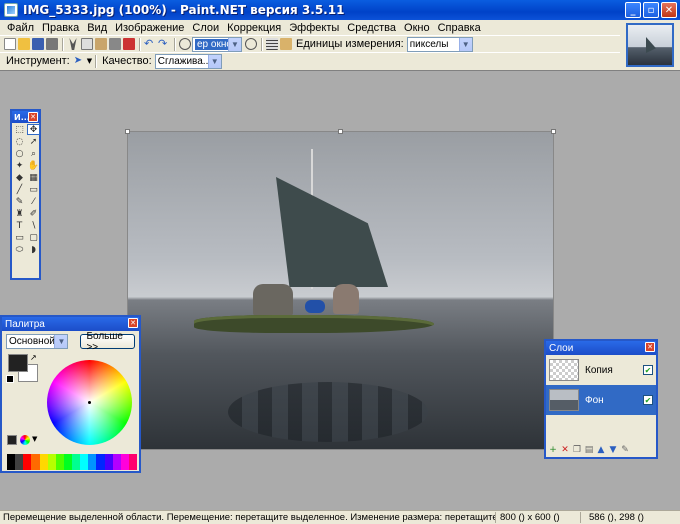 This screenshot has width=680, height=524. I want to click on text-icon: T, so click(19, 225).